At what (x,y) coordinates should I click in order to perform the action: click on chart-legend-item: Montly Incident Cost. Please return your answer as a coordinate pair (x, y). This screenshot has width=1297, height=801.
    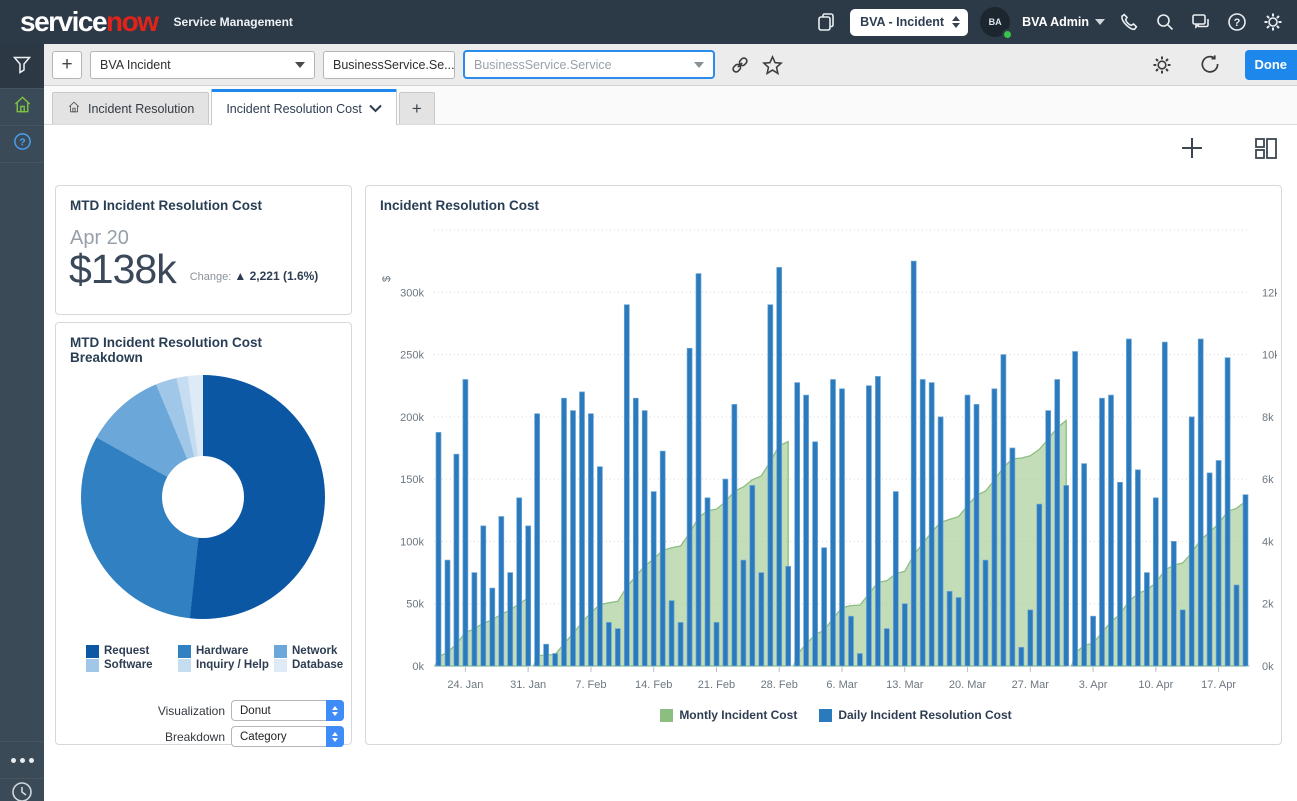
    Looking at the image, I should click on (728, 715).